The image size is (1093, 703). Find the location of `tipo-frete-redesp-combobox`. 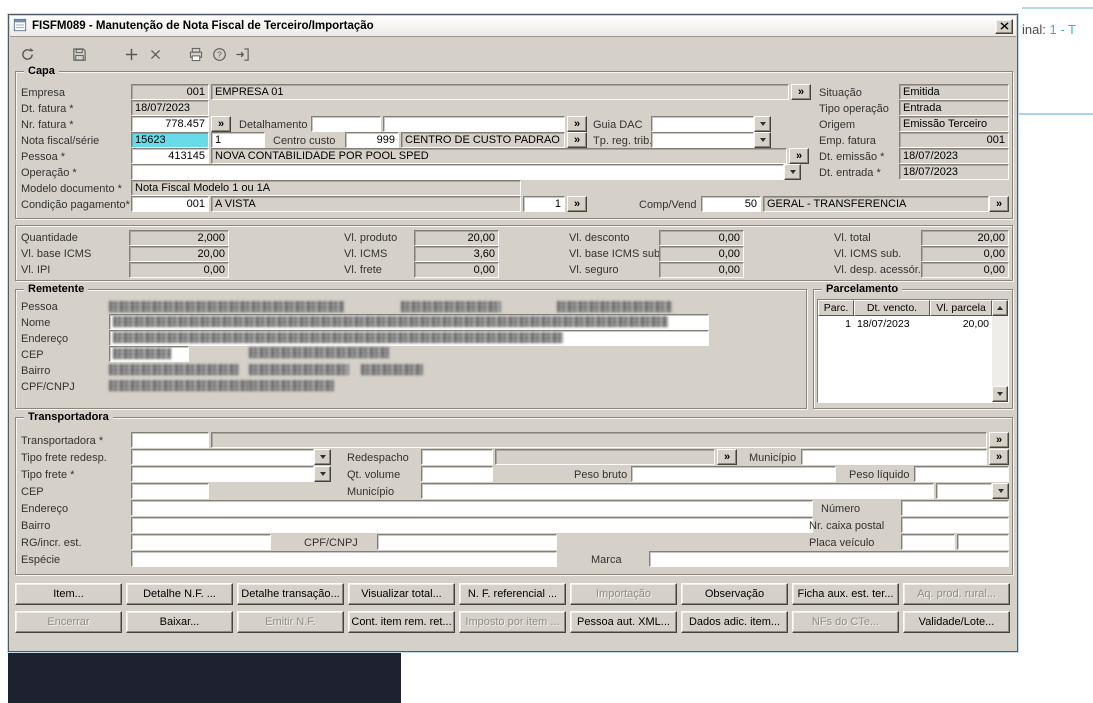

tipo-frete-redesp-combobox is located at coordinates (231, 457).